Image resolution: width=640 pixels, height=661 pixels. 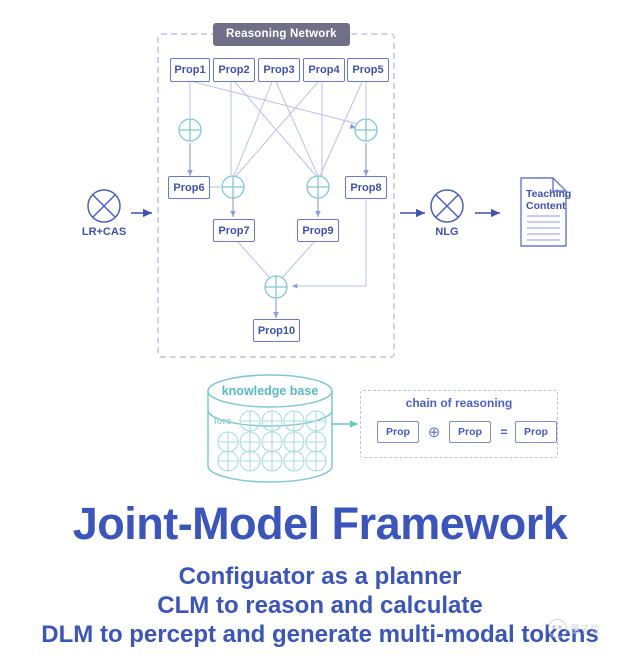 What do you see at coordinates (234, 230) in the screenshot?
I see `prop-box-7: Prop7` at bounding box center [234, 230].